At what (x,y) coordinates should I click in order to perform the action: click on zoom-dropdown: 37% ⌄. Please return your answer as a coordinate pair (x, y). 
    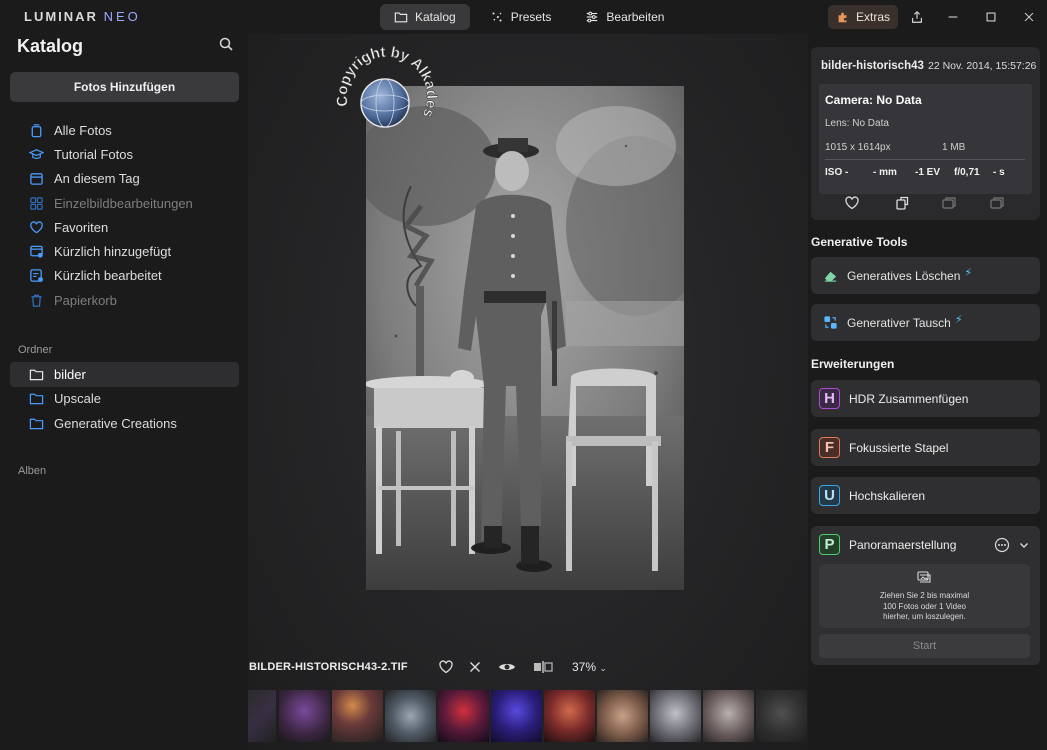
    Looking at the image, I should click on (589, 667).